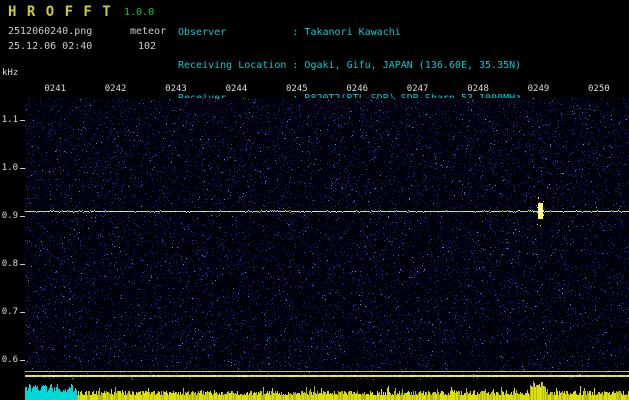 The height and width of the screenshot is (400, 629). Describe the element at coordinates (9, 216) in the screenshot. I see `freq-tick-label: 0.9` at that location.